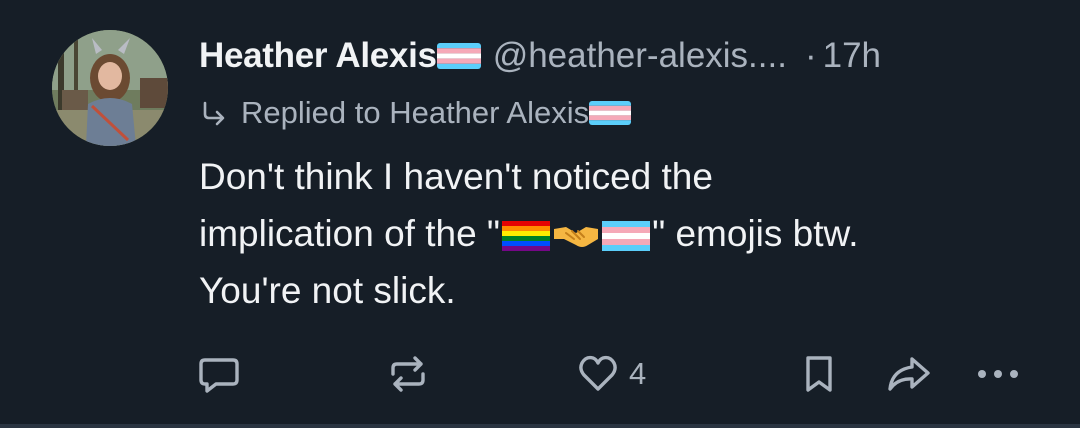 This screenshot has height=428, width=1080. I want to click on post-text-line: implication of the " " emojis btw., so click(619, 233).